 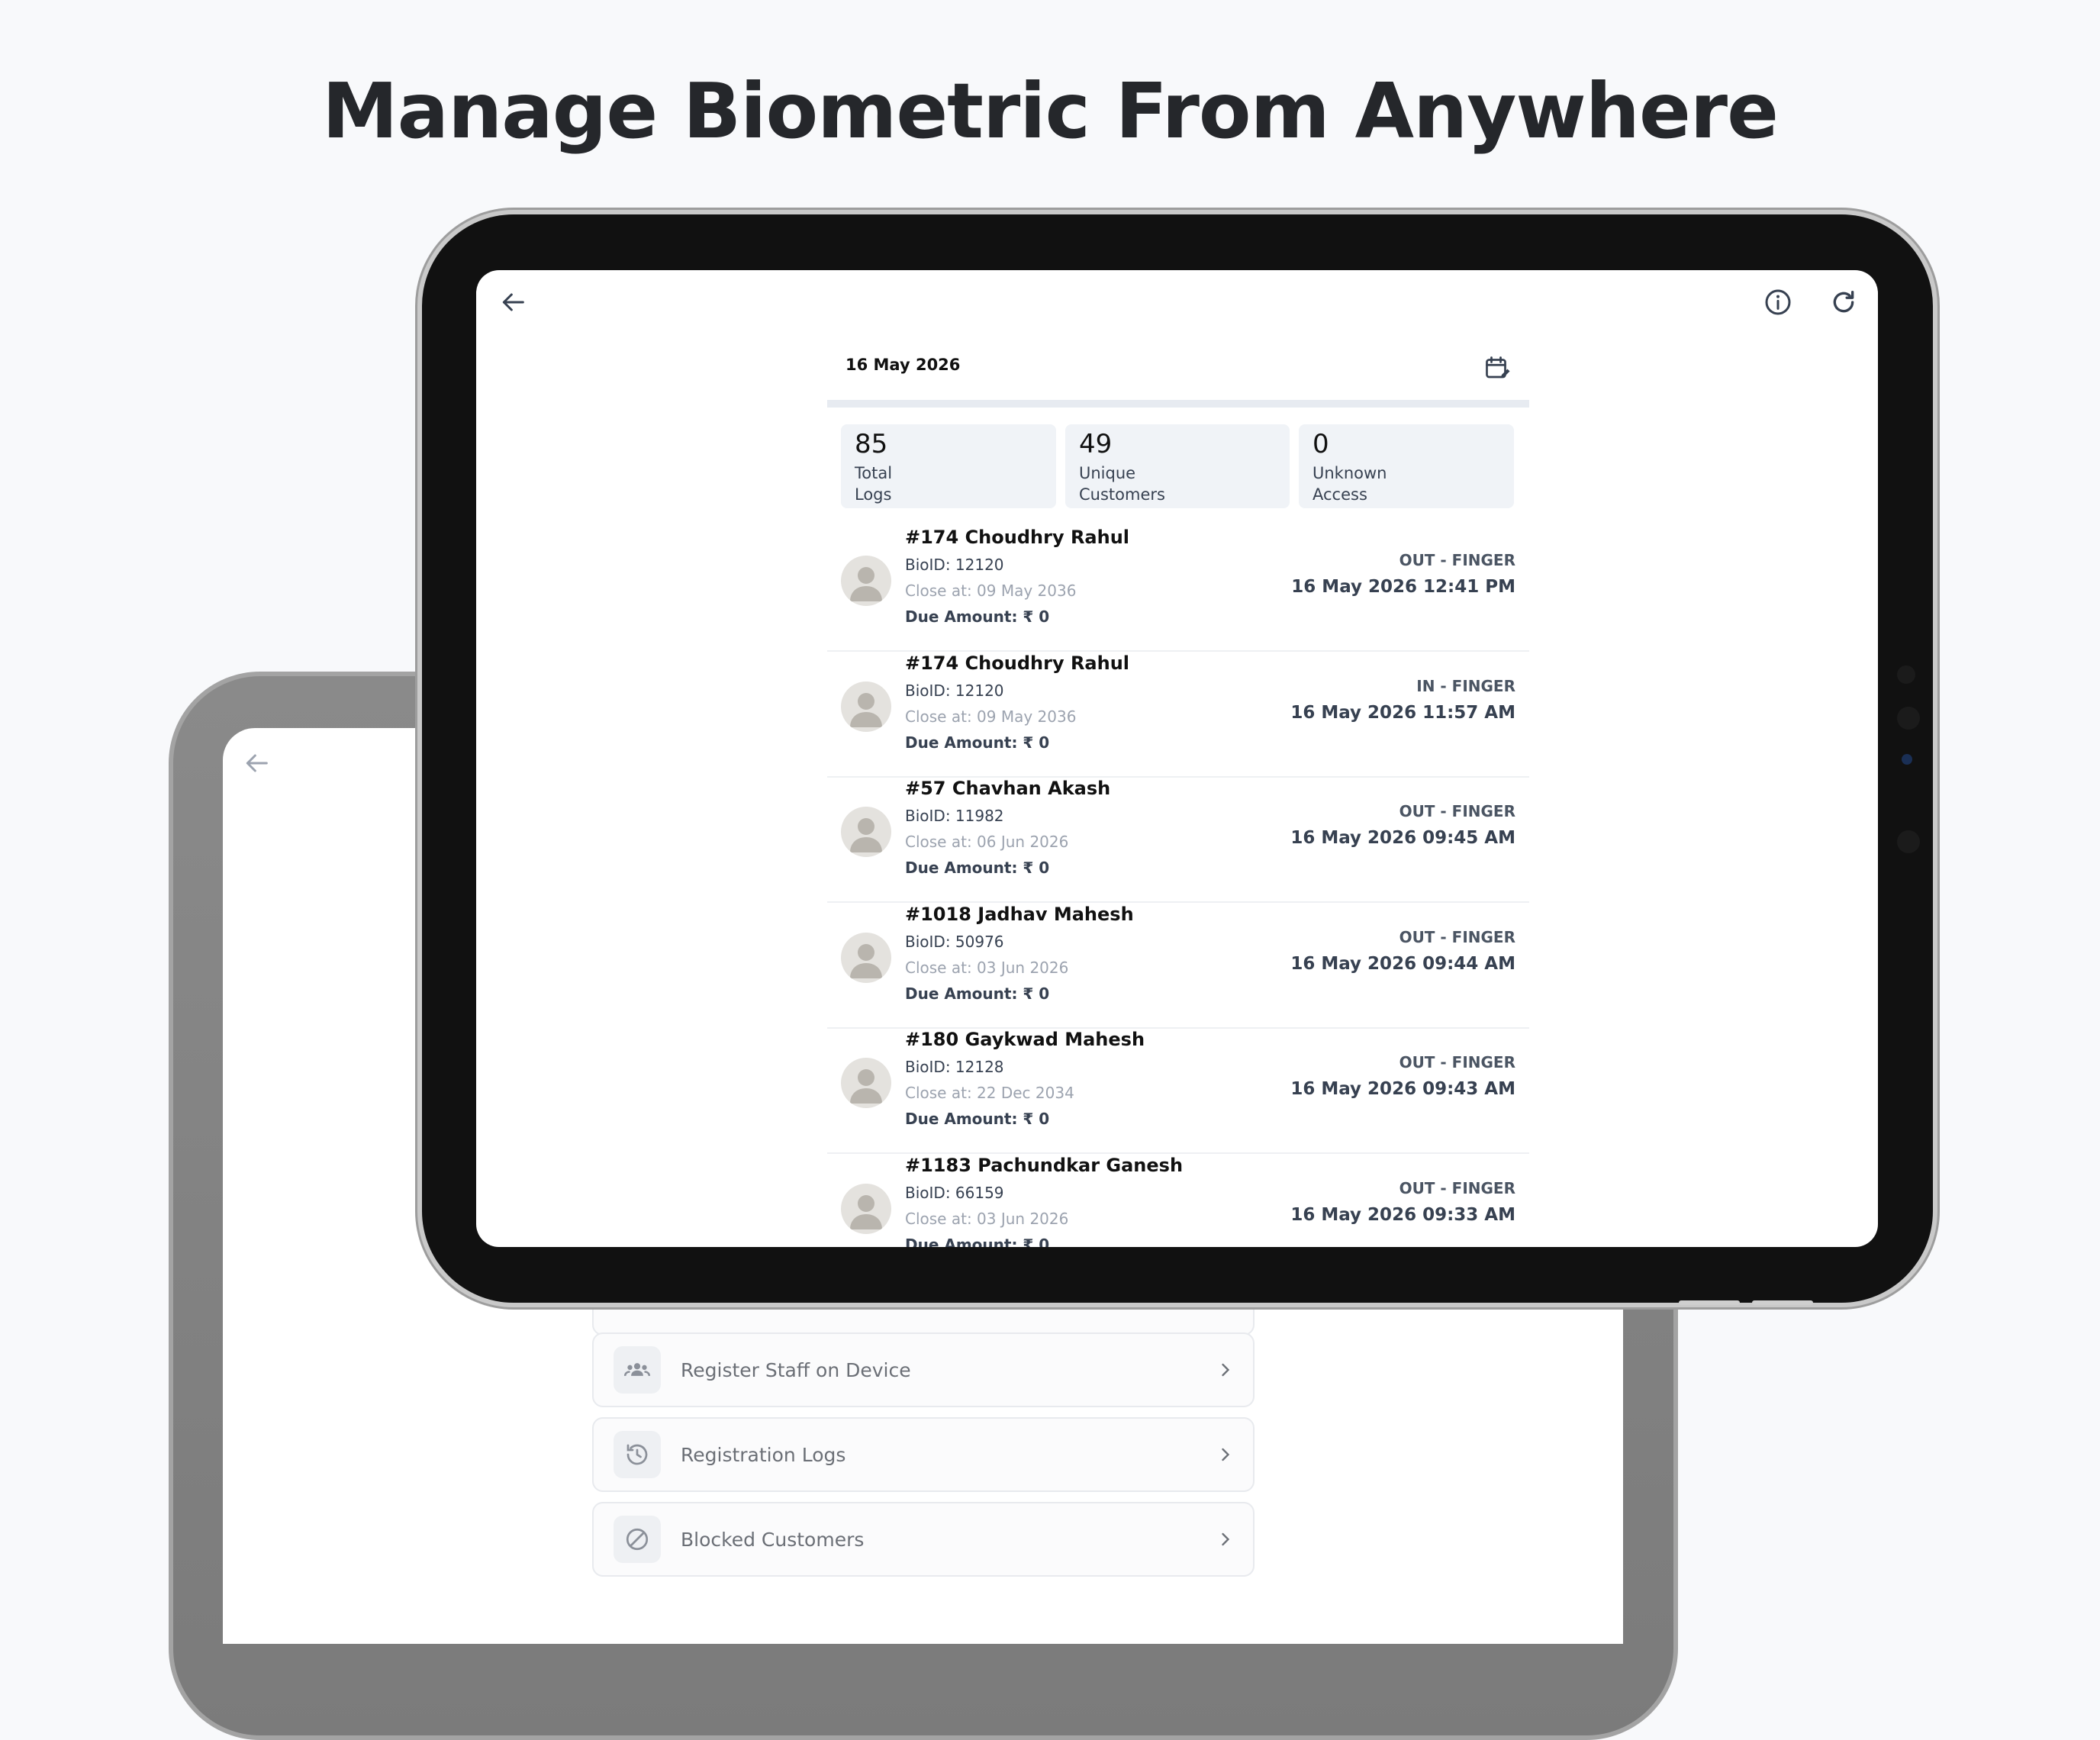 What do you see at coordinates (1403, 838) in the screenshot?
I see `access-time: 16 May 2026 09:45 AM` at bounding box center [1403, 838].